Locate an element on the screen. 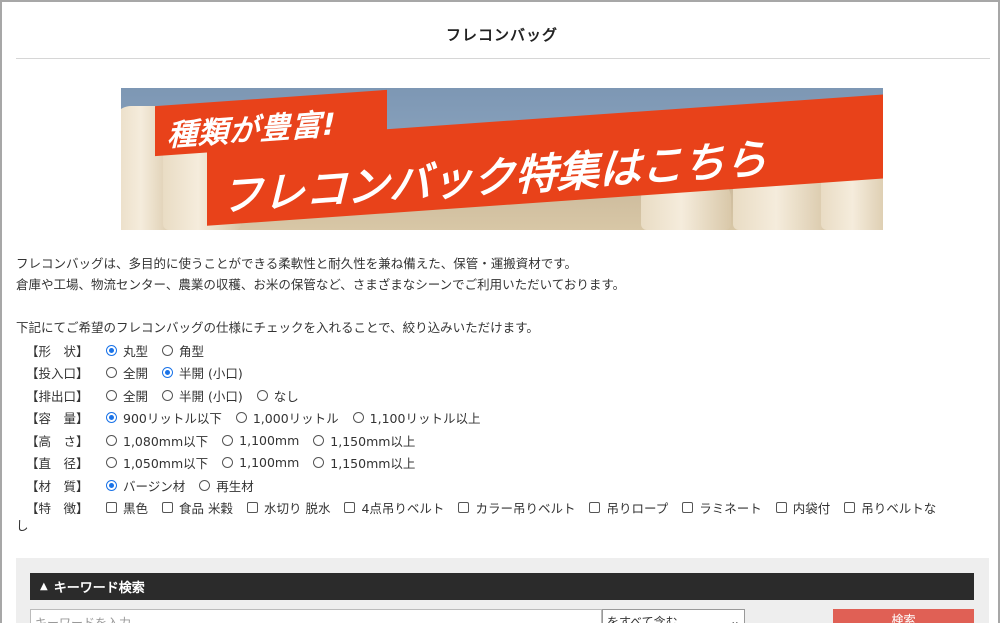 The width and height of the screenshot is (1000, 625). filter-radio-option: 900リットル以下 is located at coordinates (164, 417).